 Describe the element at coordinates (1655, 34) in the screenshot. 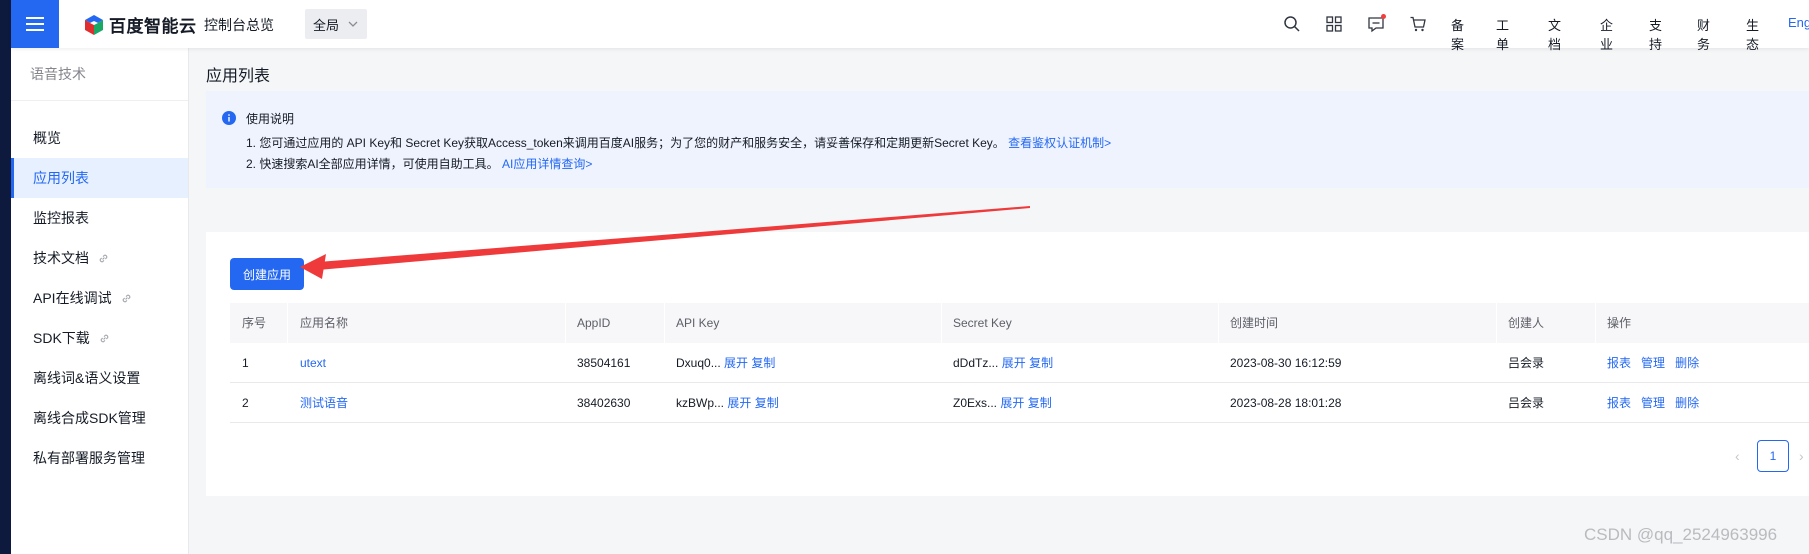

I see `nav-link-support: 支持` at that location.